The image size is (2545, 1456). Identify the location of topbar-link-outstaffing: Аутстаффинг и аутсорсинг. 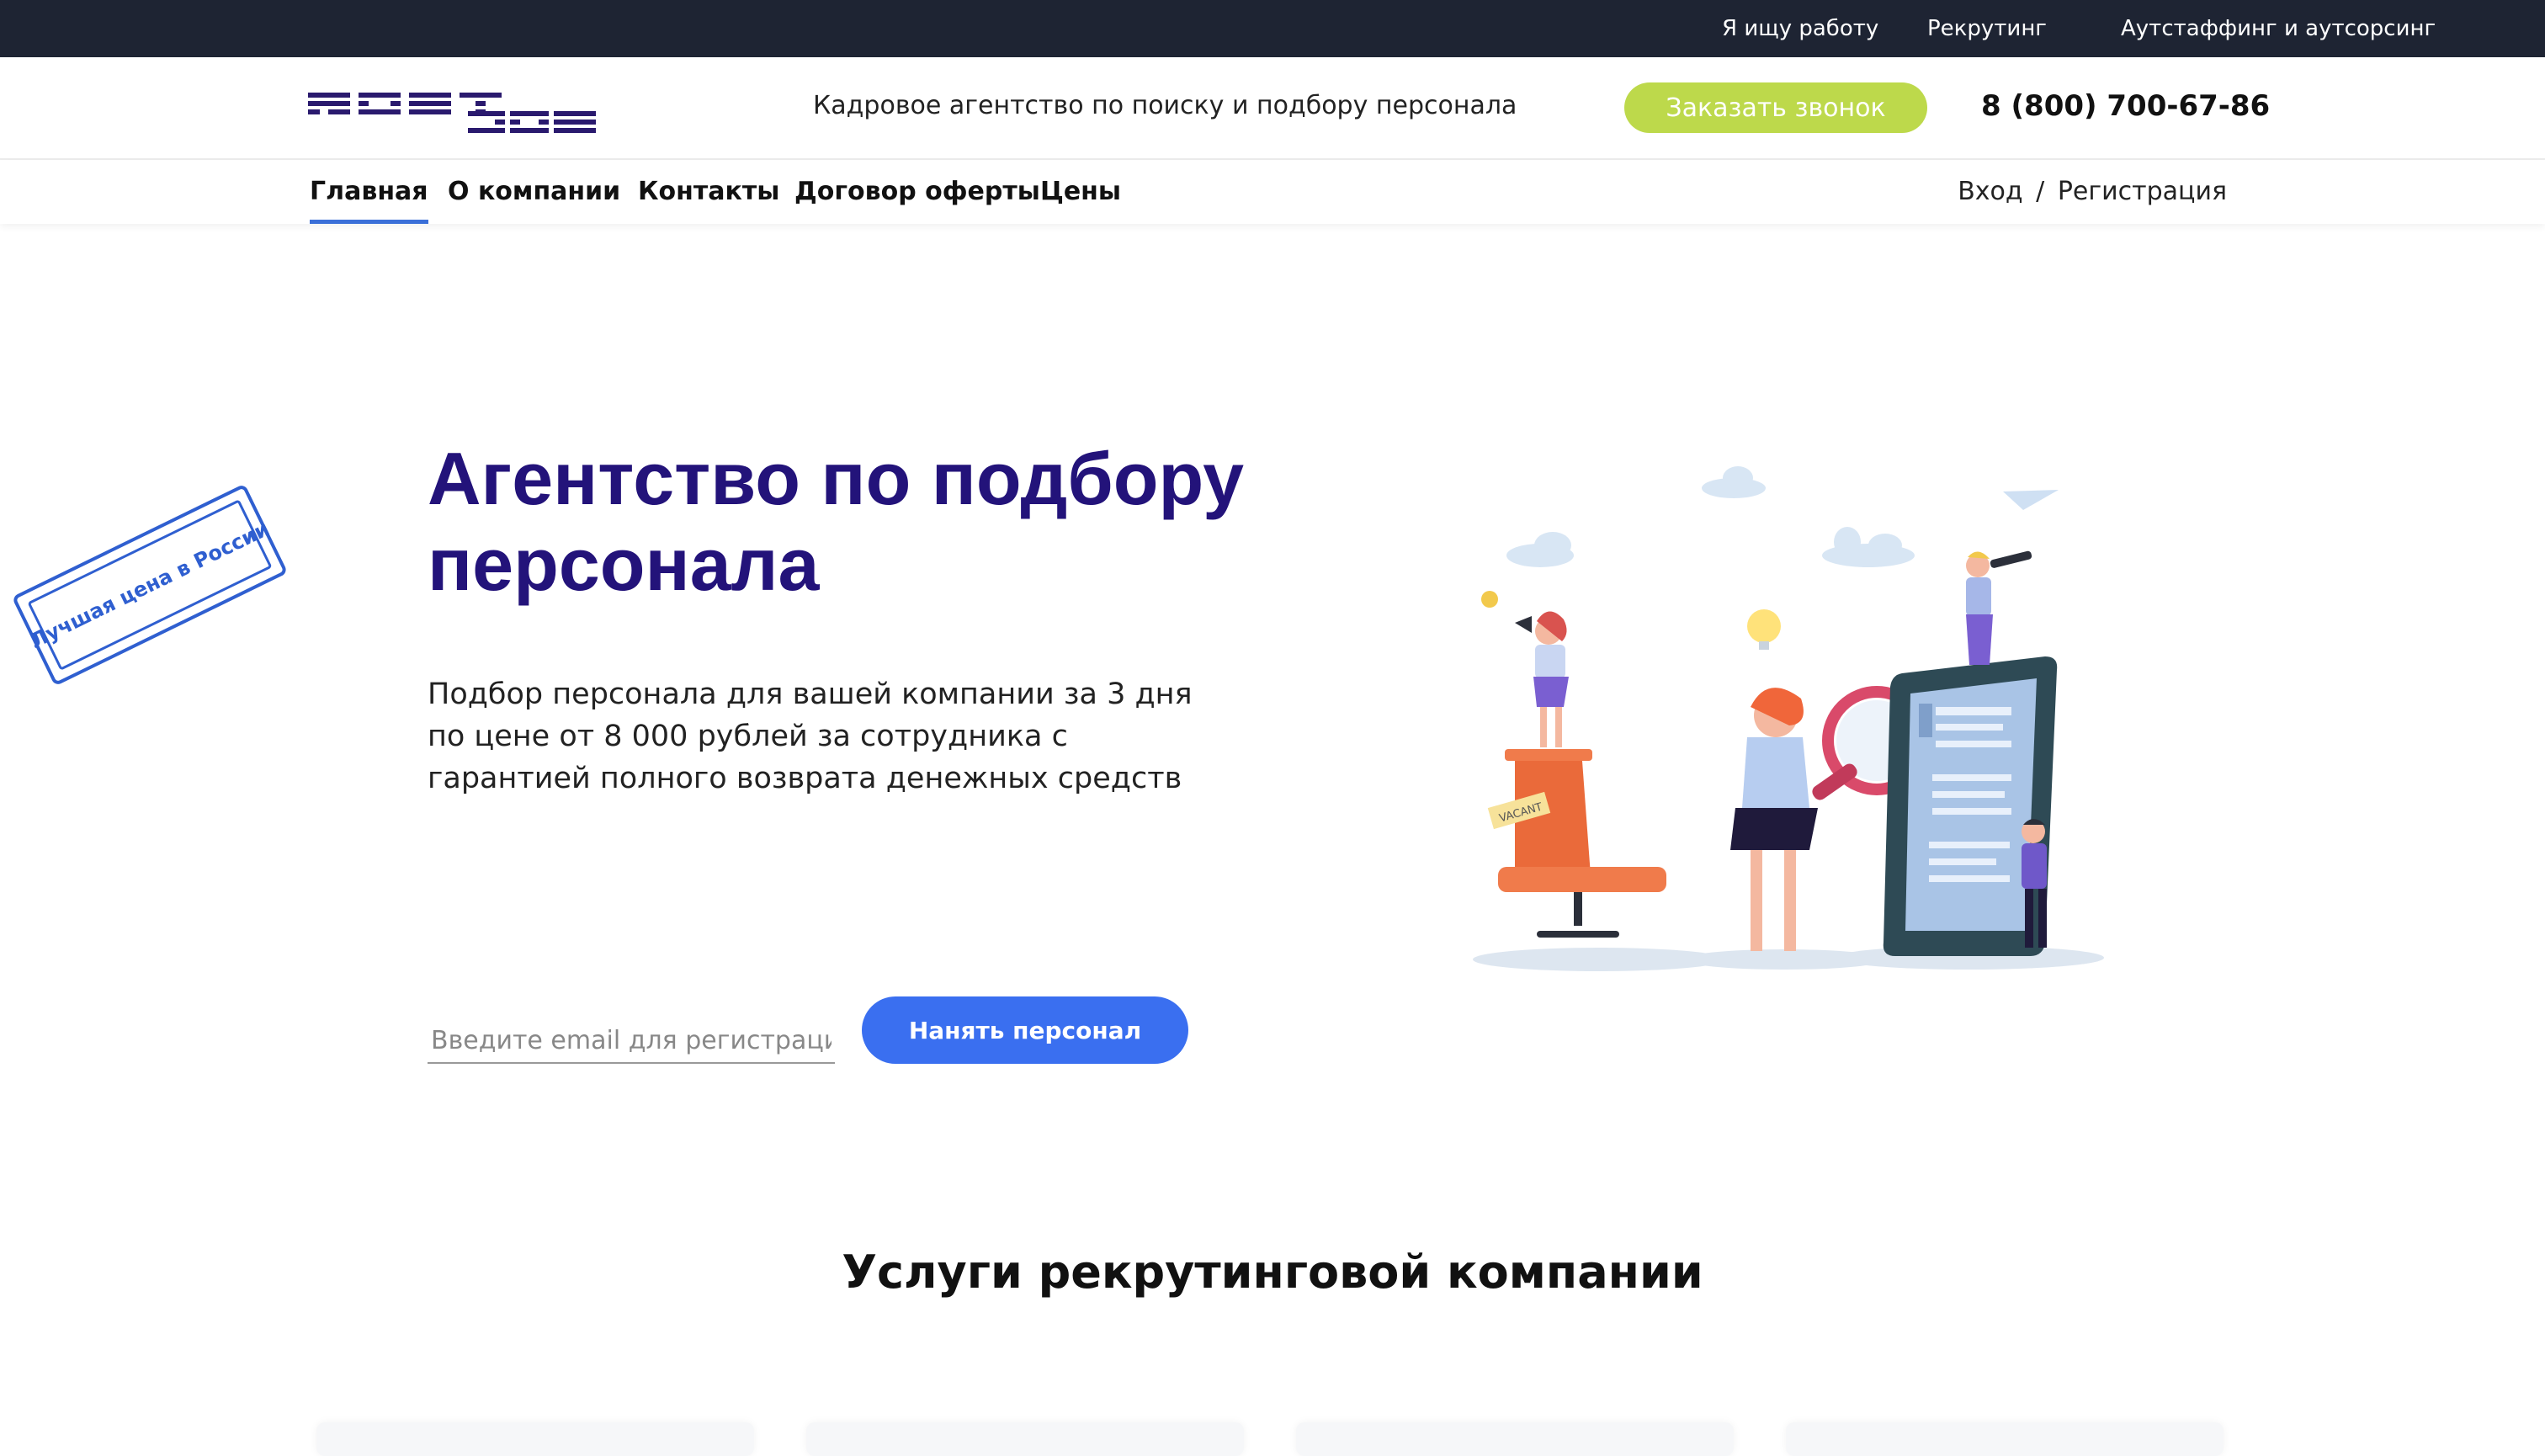
(2279, 28).